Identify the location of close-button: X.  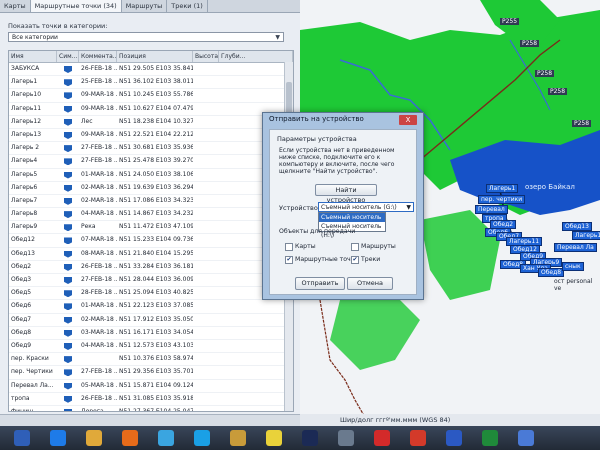
(408, 120).